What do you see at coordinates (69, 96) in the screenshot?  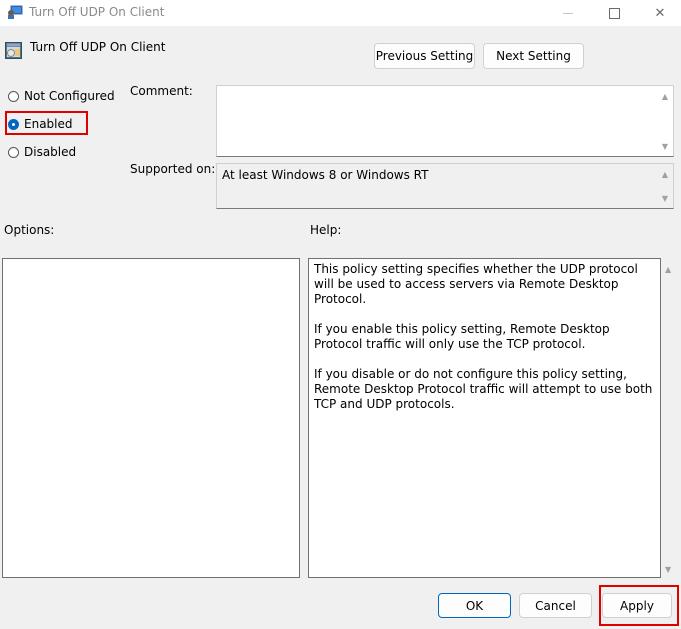 I see `radio-label: Not Configured` at bounding box center [69, 96].